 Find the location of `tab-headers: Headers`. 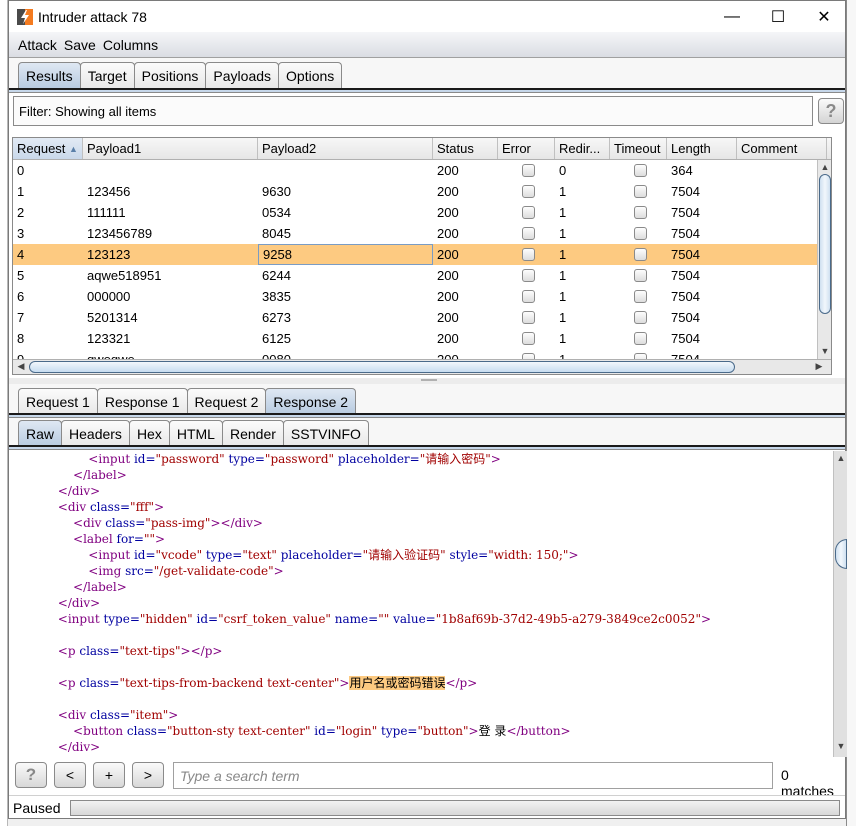

tab-headers: Headers is located at coordinates (95, 433).